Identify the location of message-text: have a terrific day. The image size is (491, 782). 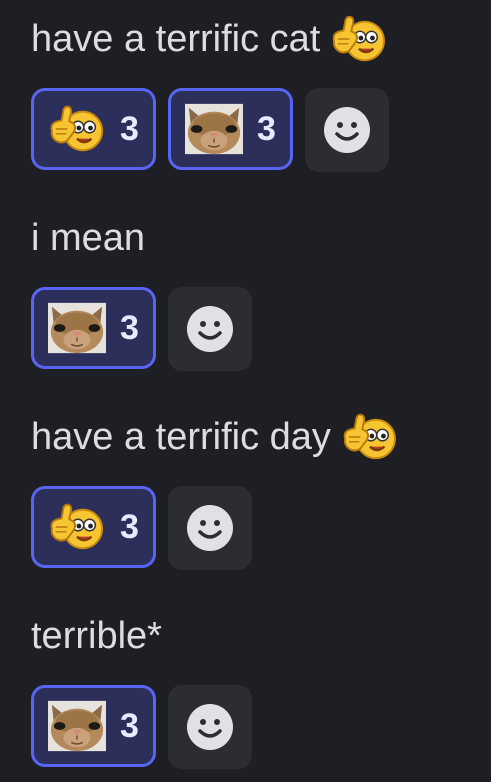
(256, 437).